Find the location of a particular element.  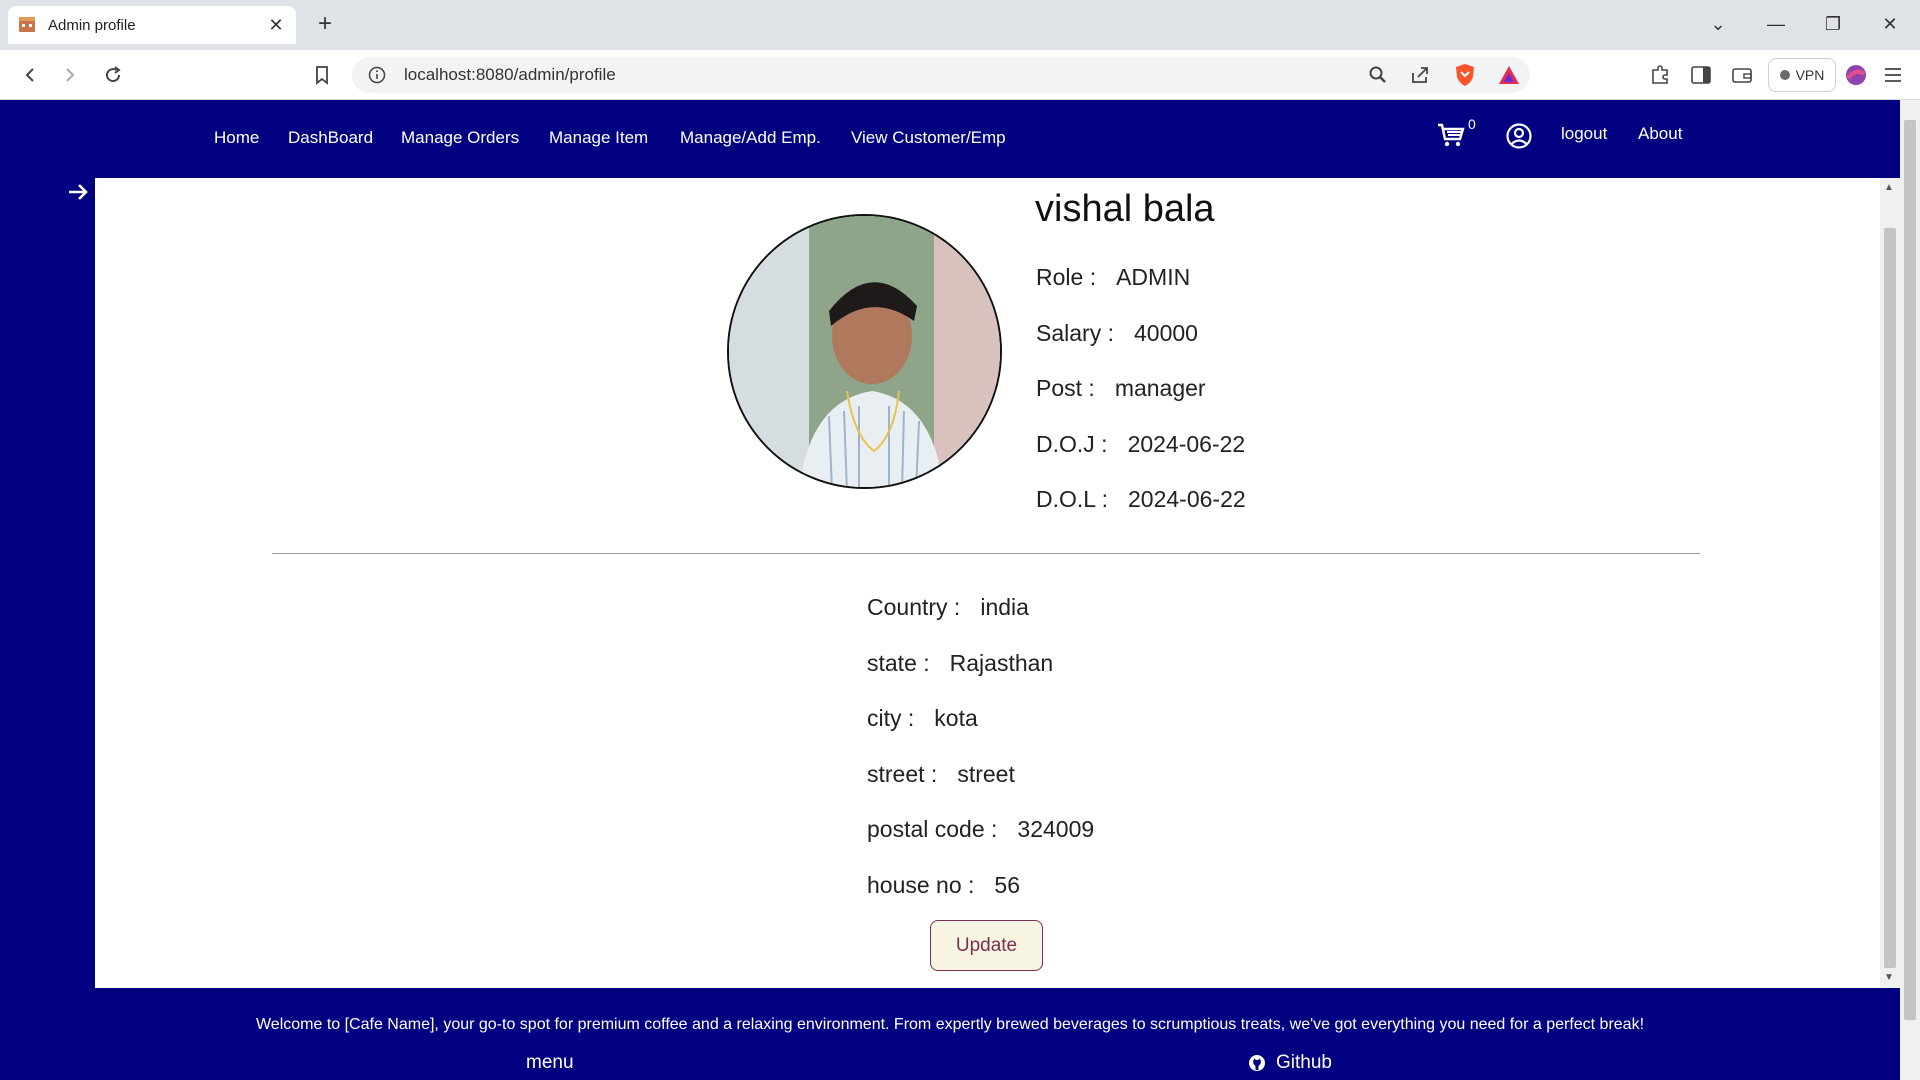

salary-field: Salary : 40000 is located at coordinates (1117, 333).